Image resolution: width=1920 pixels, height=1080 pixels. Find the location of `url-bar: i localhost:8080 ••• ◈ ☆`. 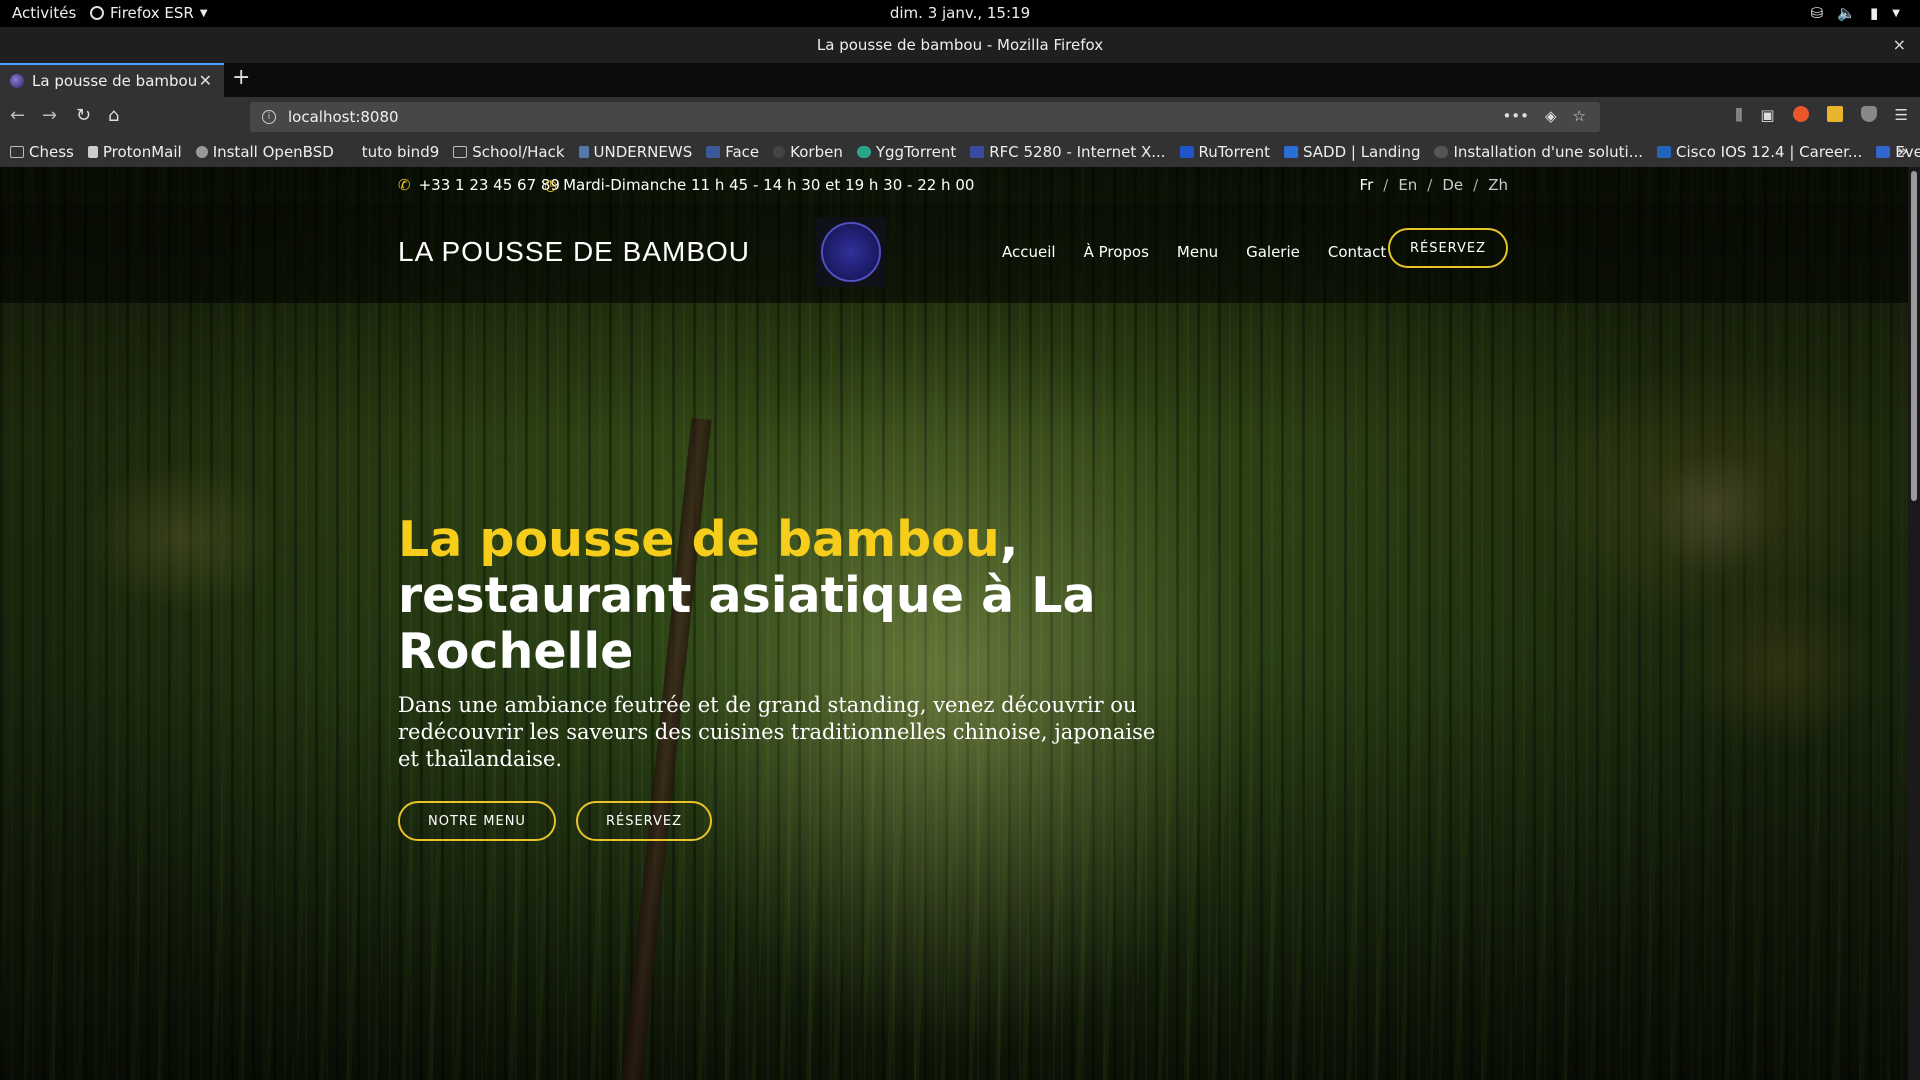

url-bar: i localhost:8080 ••• ◈ ☆ is located at coordinates (925, 117).